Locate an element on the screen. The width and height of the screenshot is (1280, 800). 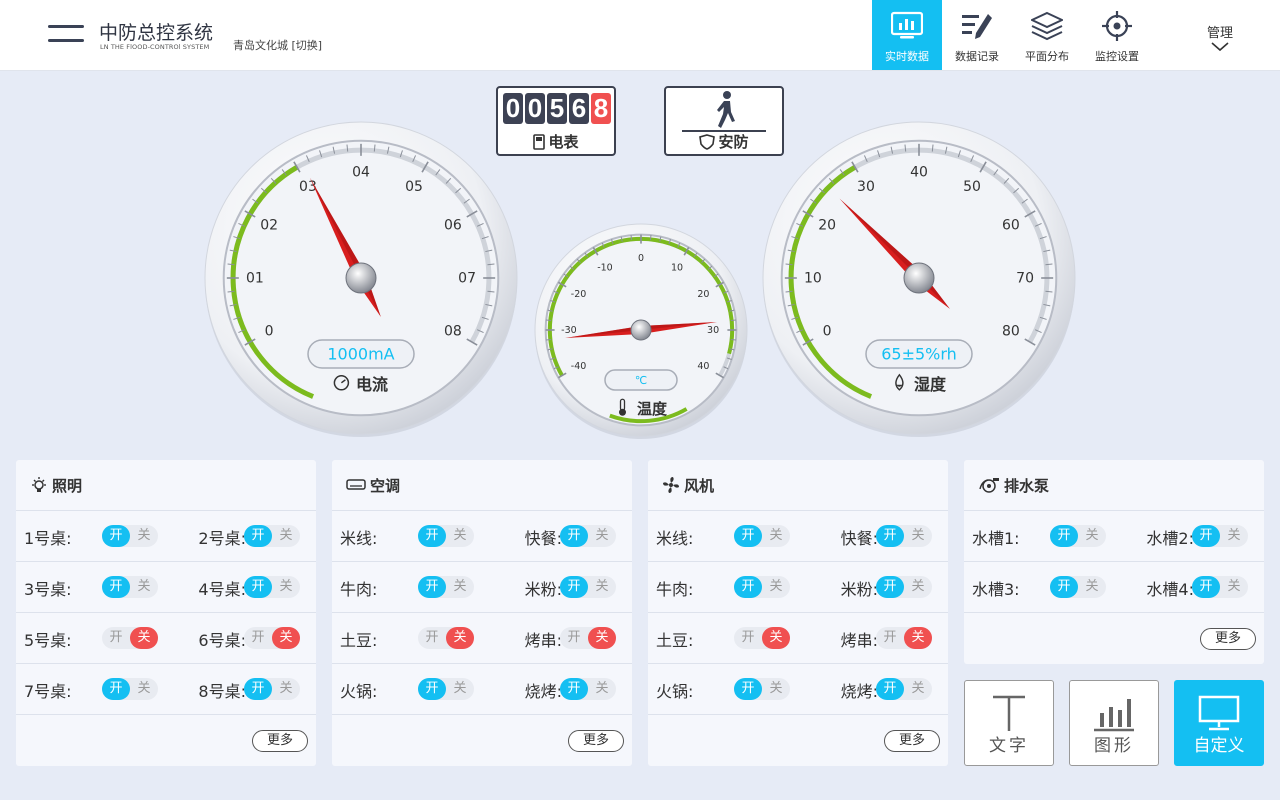
nav-realtime-data: 实时数据 is located at coordinates (907, 35).